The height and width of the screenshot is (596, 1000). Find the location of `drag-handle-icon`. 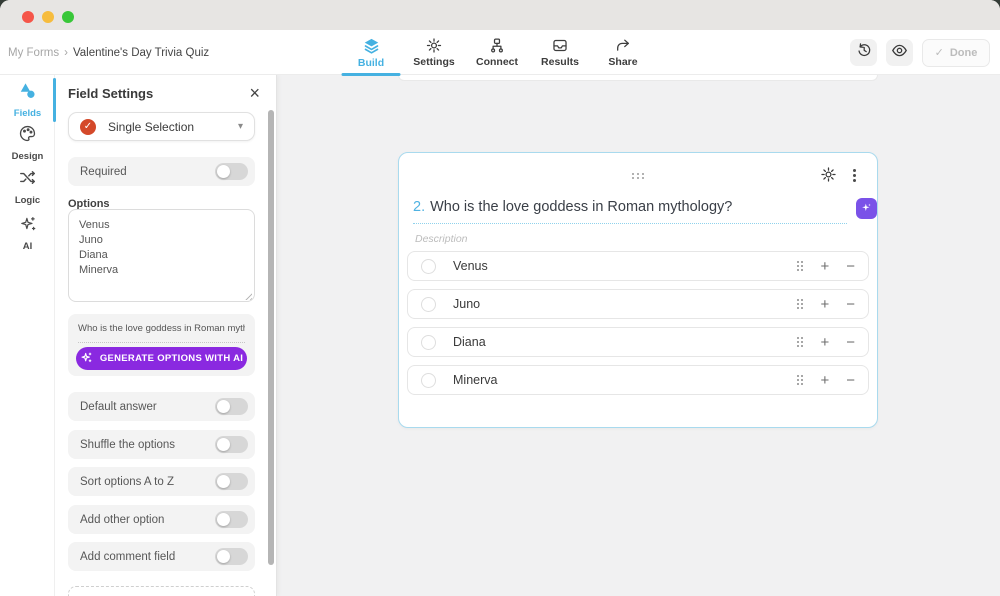

drag-handle-icon is located at coordinates (638, 176).